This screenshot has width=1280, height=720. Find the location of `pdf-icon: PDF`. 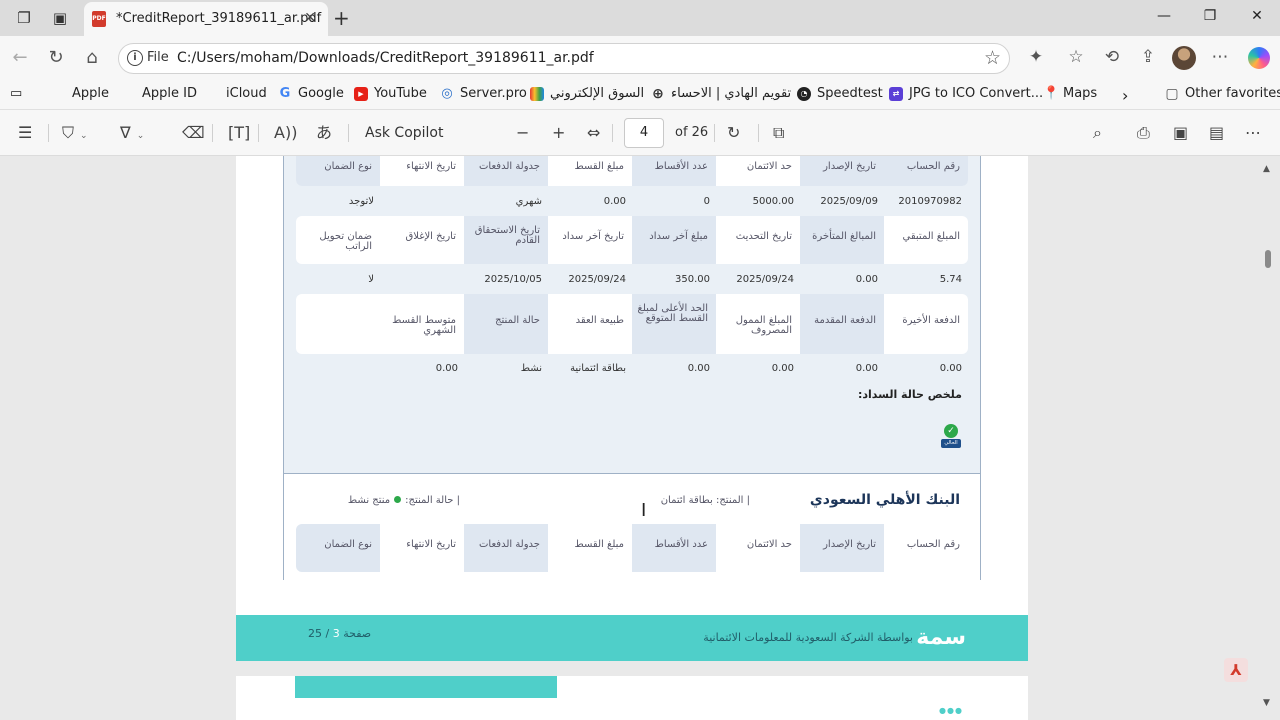

pdf-icon: PDF is located at coordinates (99, 19).